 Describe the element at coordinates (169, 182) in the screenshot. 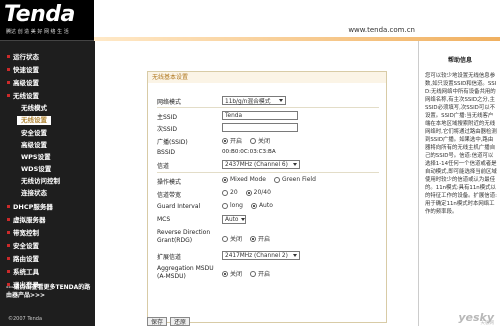

I see `op-mode-label: 操作模式` at that location.